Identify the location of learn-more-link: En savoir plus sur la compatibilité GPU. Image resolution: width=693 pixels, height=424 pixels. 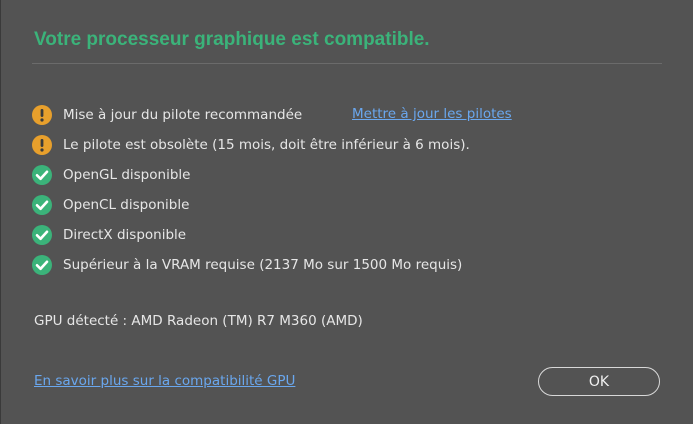
(164, 381).